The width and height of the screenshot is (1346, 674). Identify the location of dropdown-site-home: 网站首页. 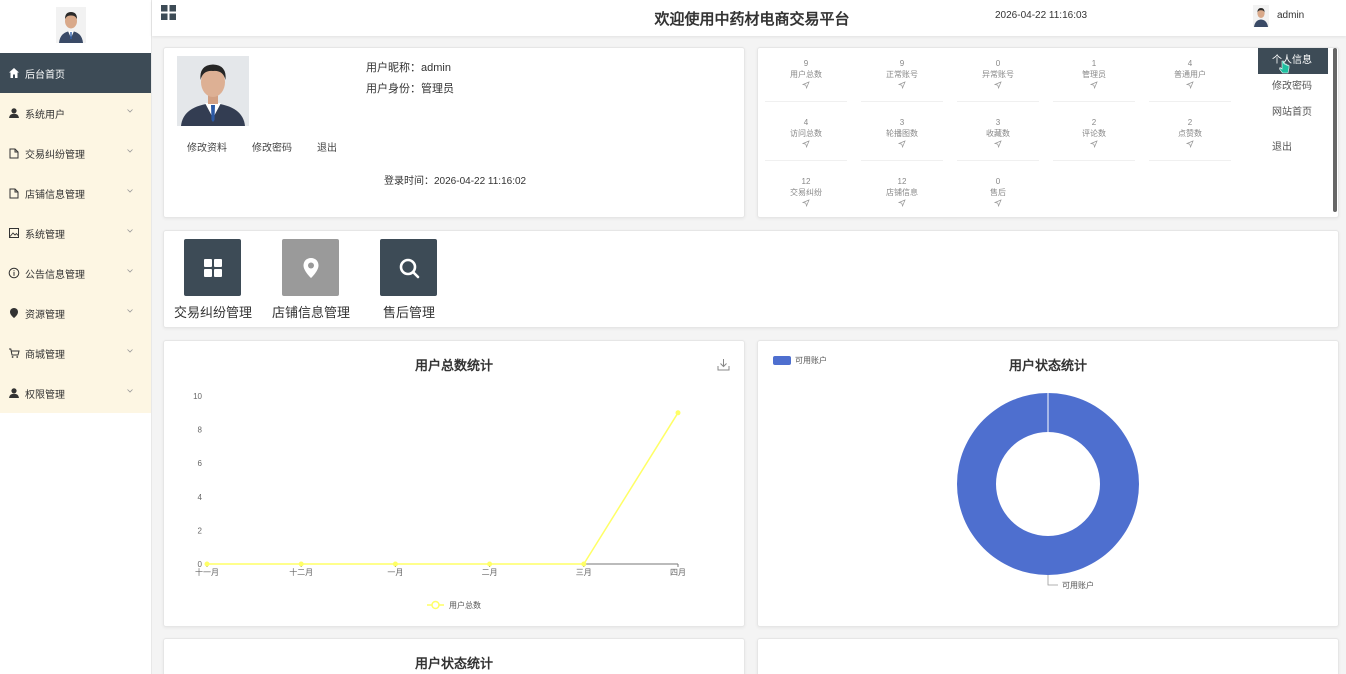
(1293, 113).